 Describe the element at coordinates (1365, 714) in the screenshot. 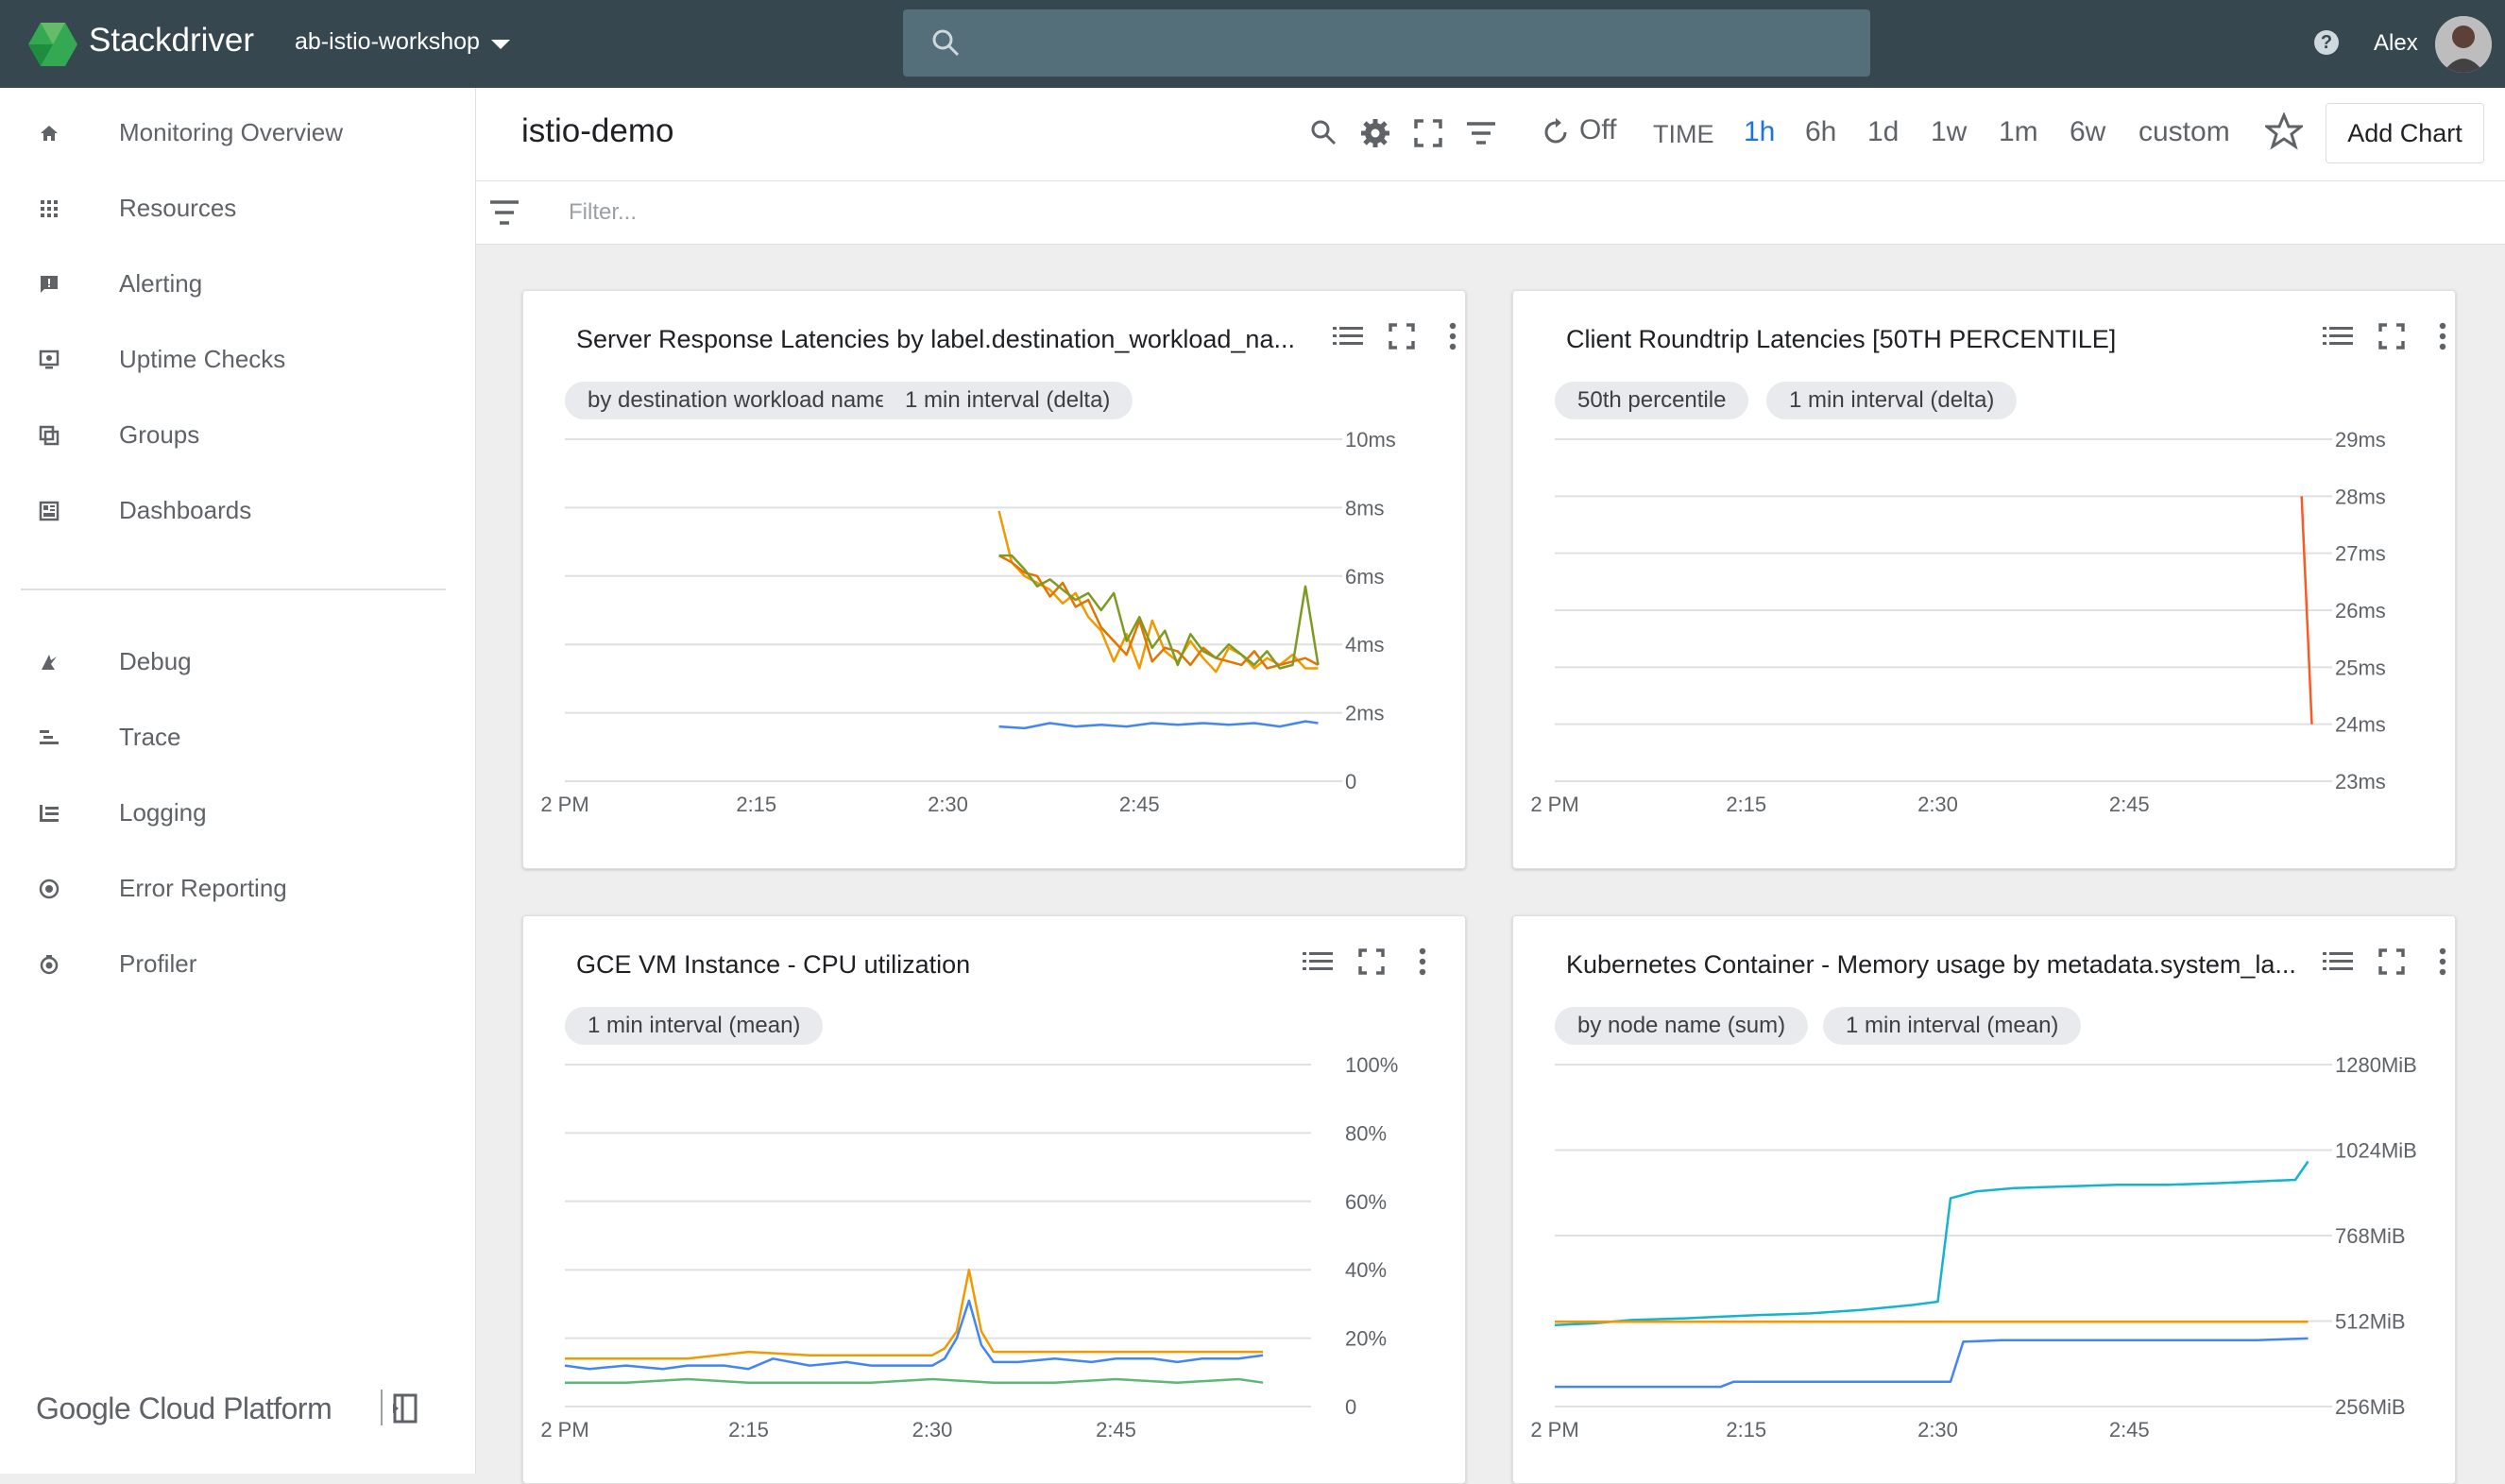

I see `y-tick-label: 2ms` at that location.